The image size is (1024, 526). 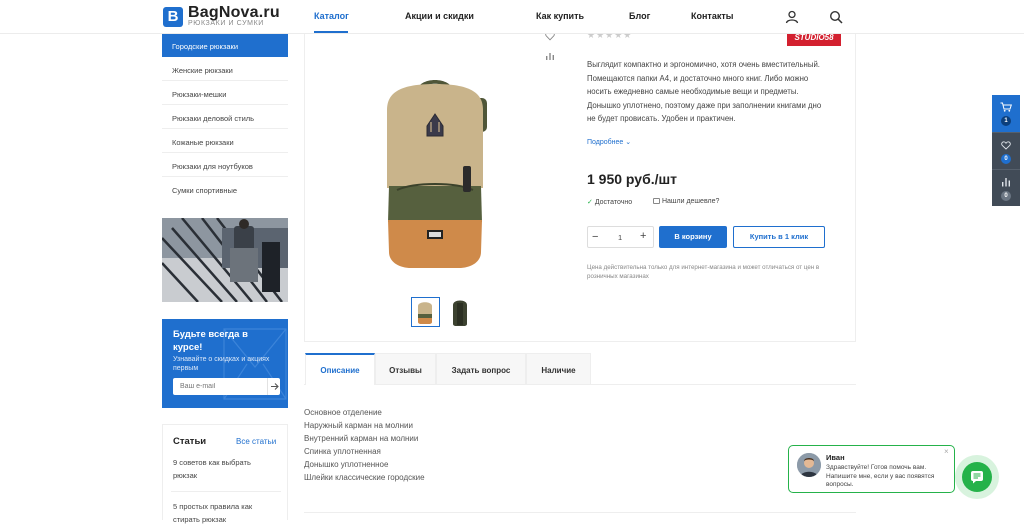 I want to click on nav-active-indicator, so click(x=331, y=32).